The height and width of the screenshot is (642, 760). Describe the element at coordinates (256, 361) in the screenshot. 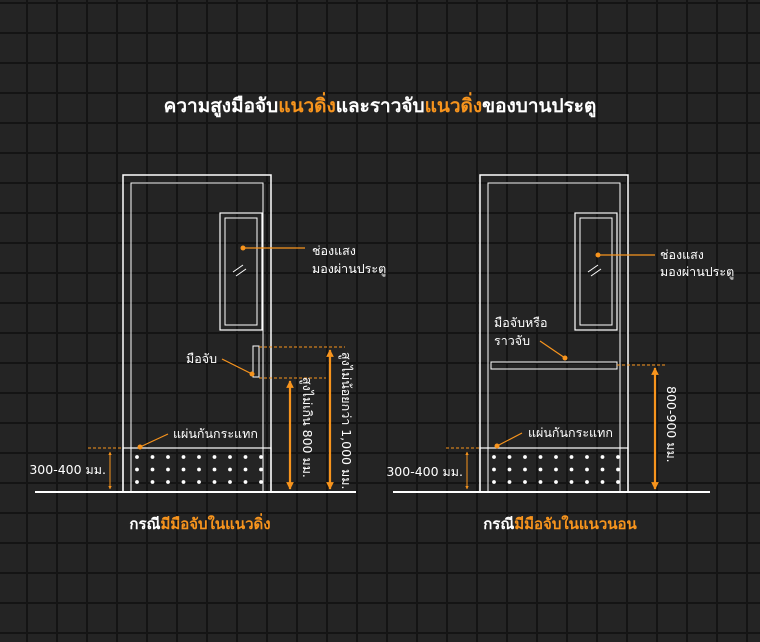

I see `vertical-handle` at that location.